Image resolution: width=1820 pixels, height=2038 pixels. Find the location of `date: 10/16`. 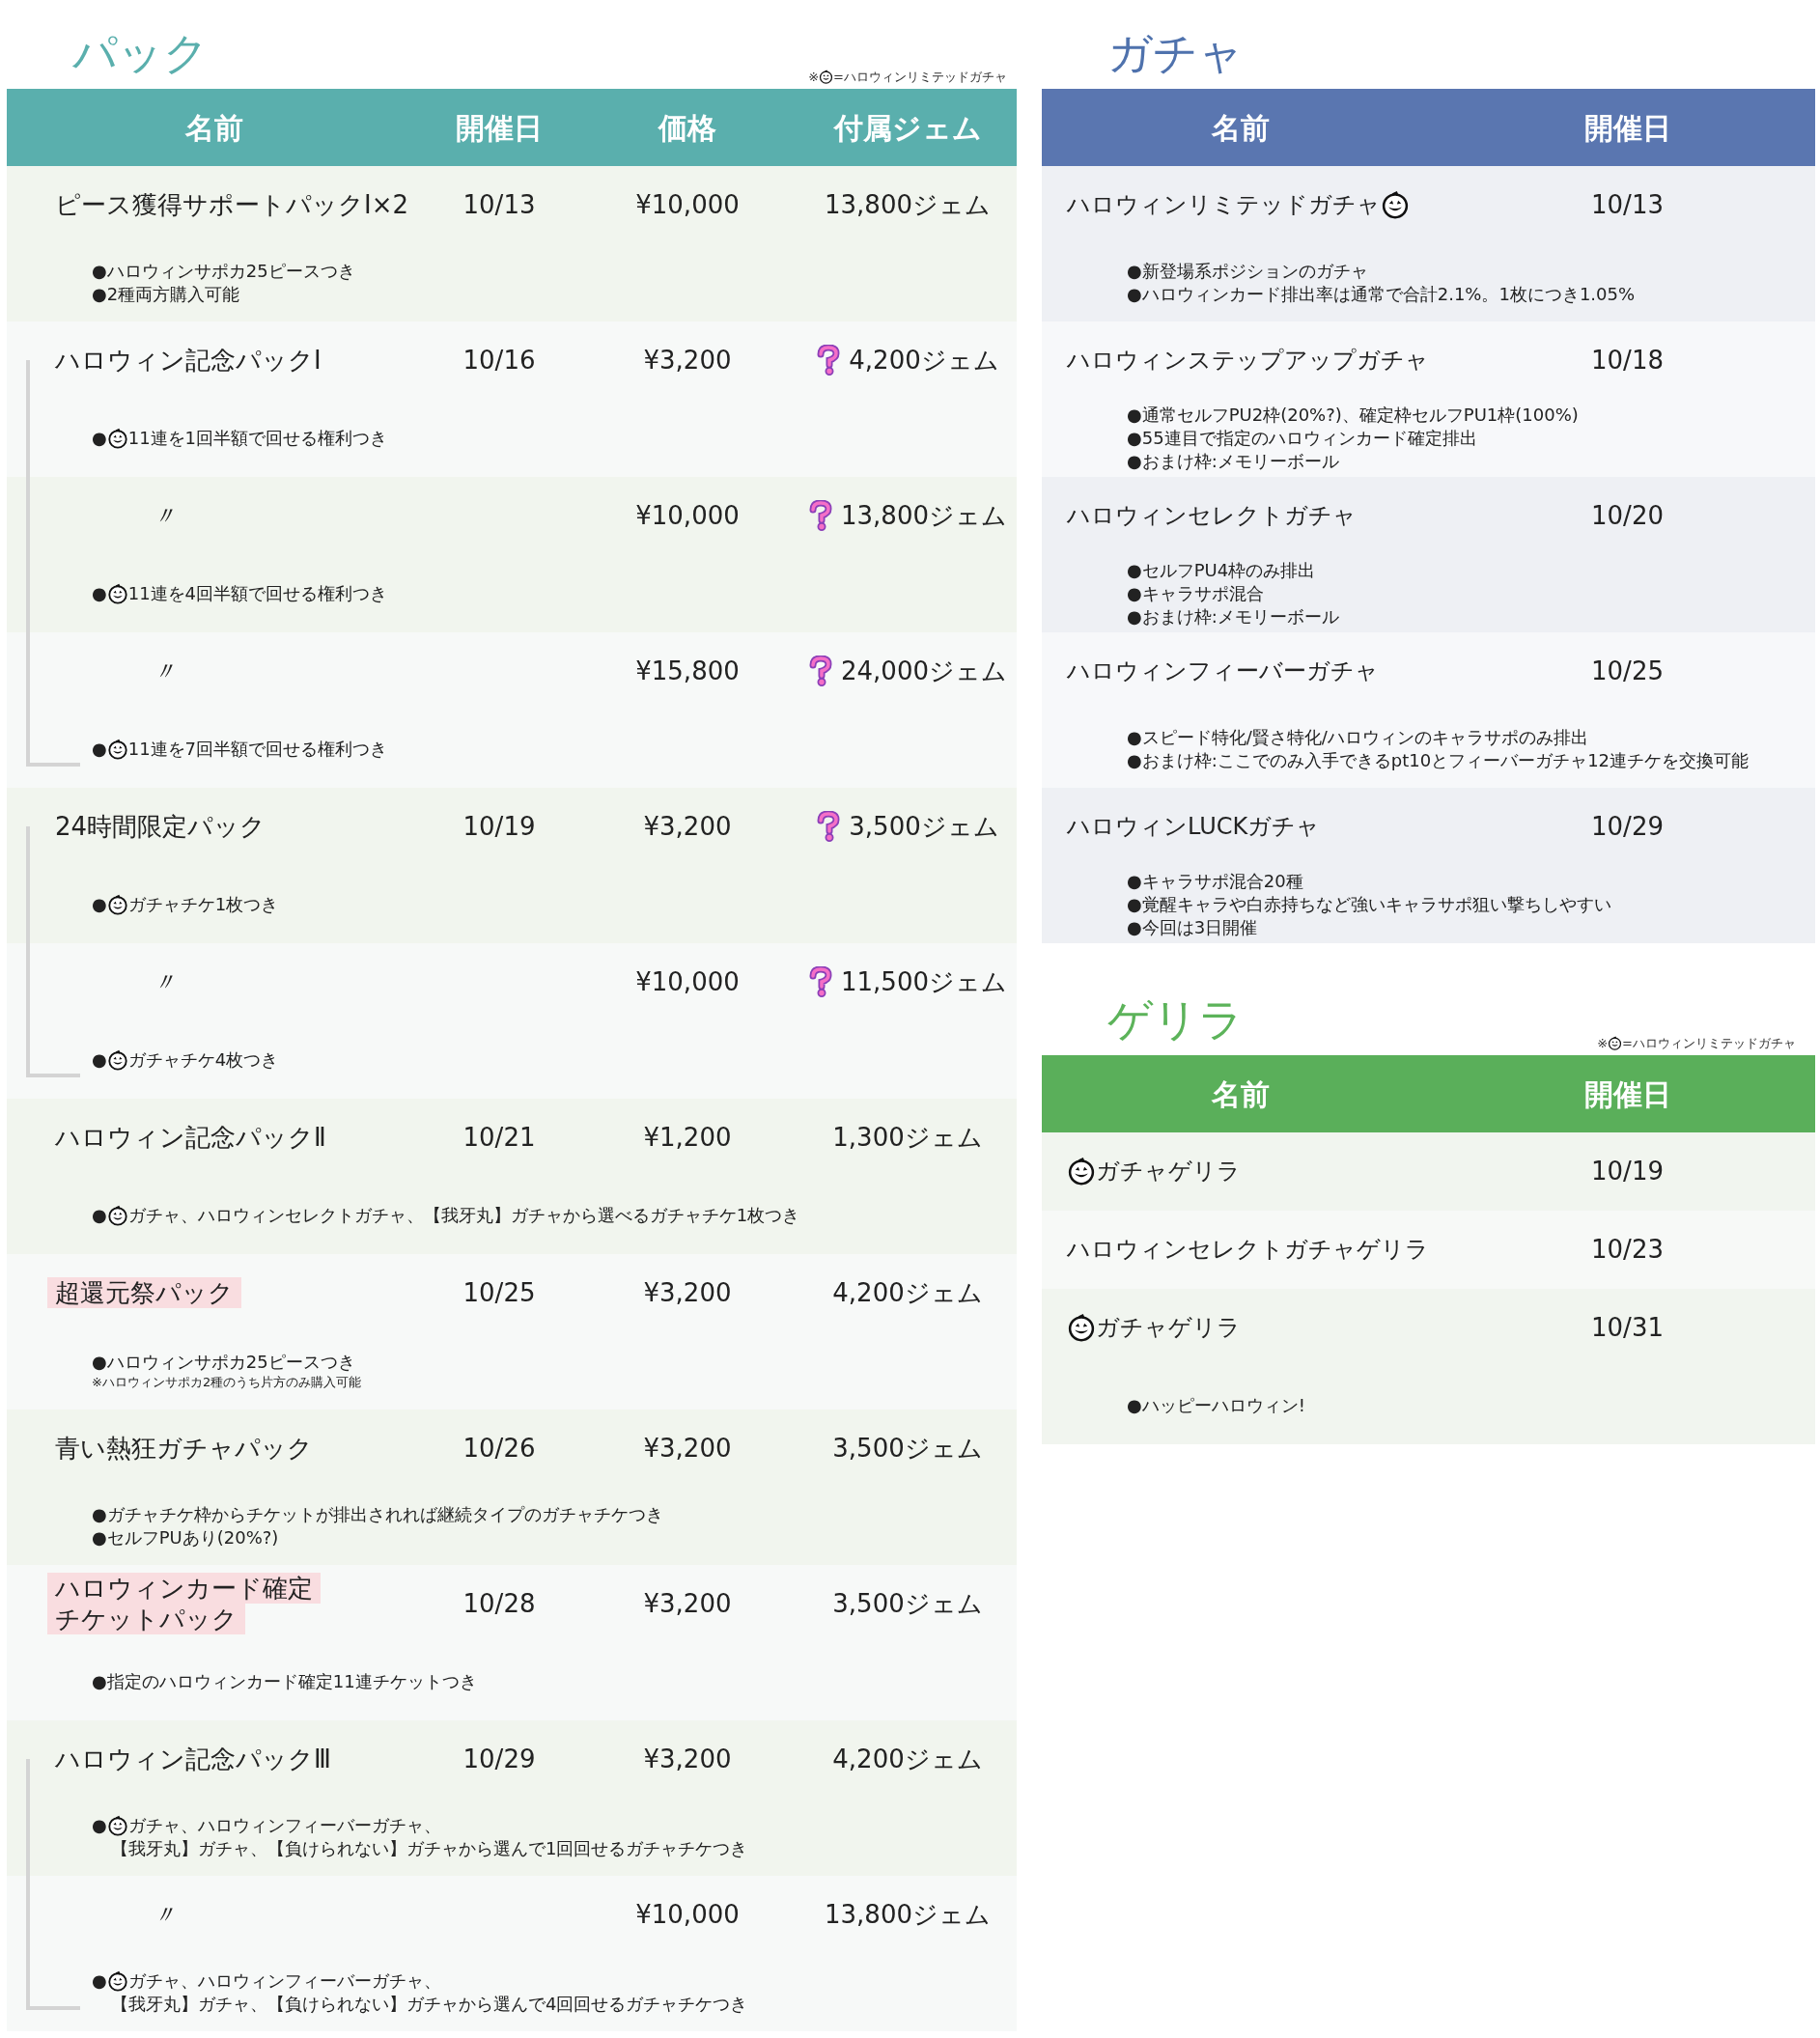

date: 10/16 is located at coordinates (499, 360).